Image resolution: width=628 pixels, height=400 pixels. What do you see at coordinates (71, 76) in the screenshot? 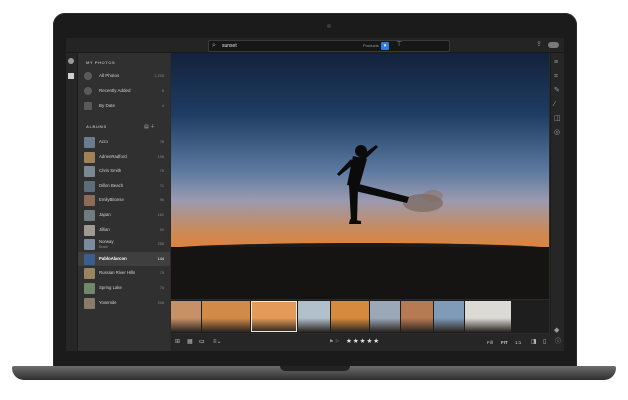
I see `library-icon` at bounding box center [71, 76].